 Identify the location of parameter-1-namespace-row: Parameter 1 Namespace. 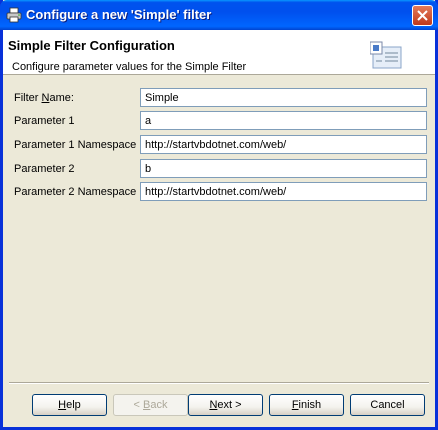
(224, 146).